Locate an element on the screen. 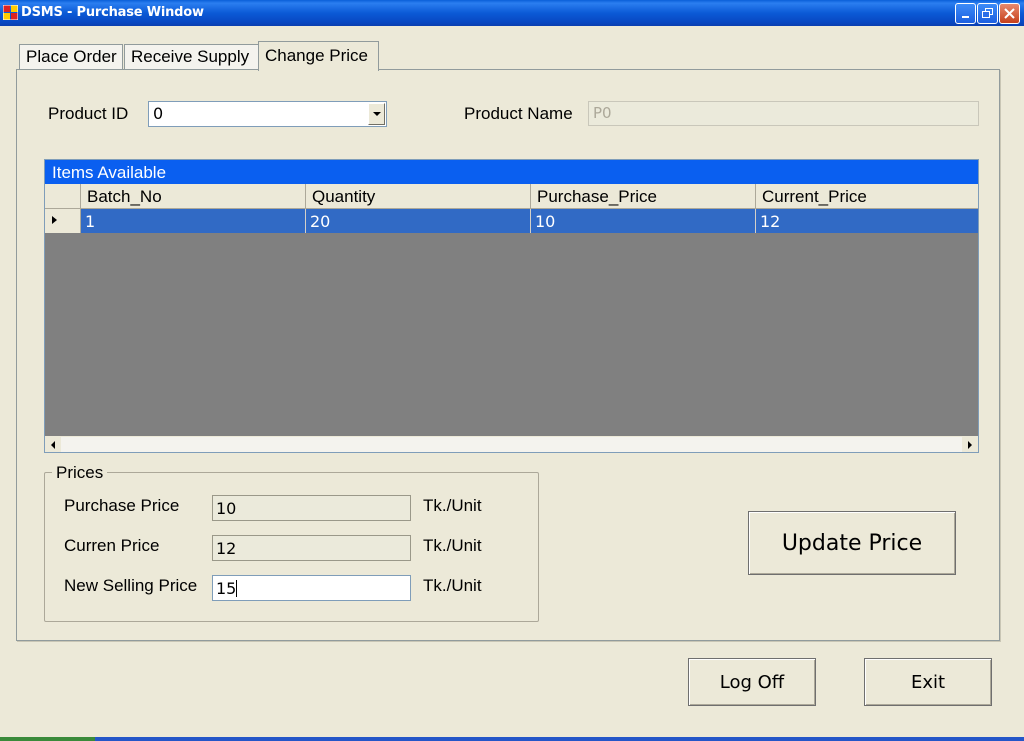 The width and height of the screenshot is (1024, 741). product-id-label: Product ID is located at coordinates (88, 113).